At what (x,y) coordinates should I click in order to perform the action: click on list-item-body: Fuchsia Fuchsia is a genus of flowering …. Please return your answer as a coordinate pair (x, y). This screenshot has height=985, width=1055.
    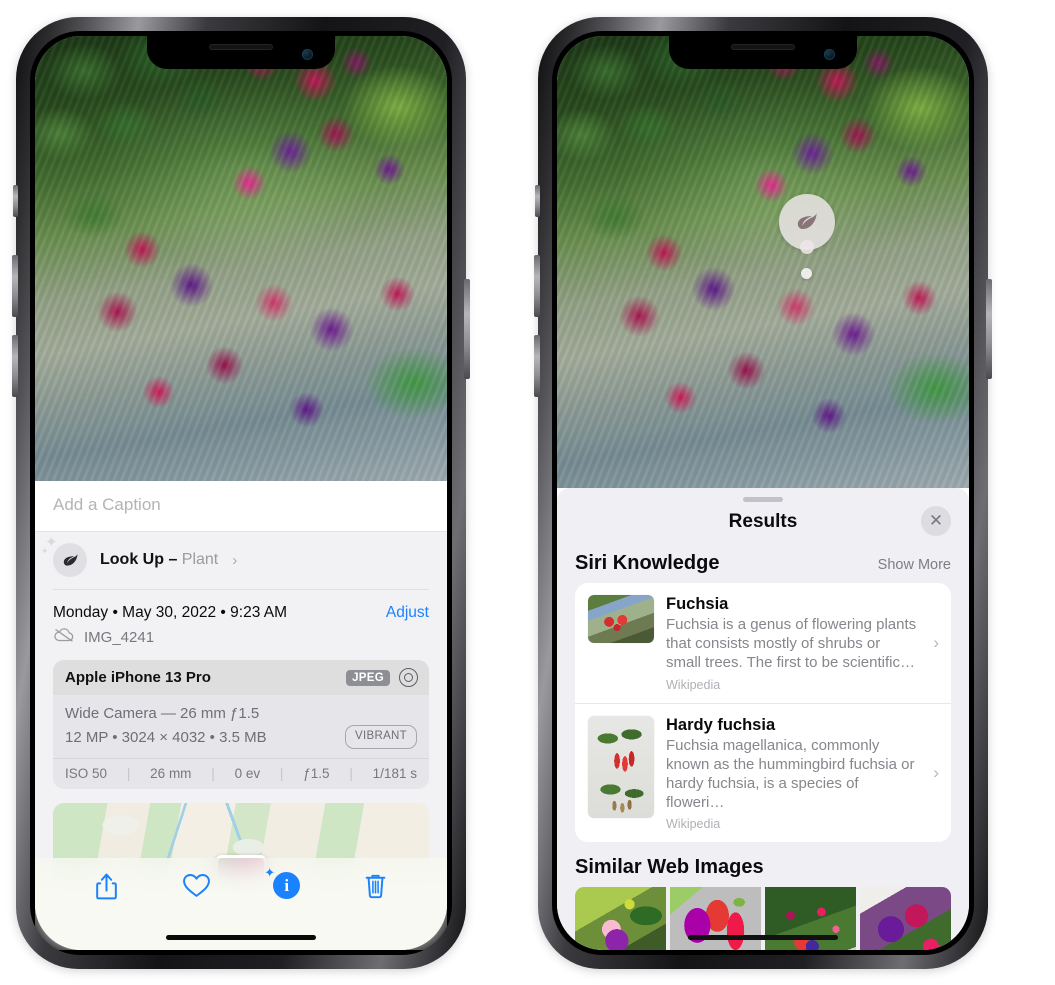
    Looking at the image, I should click on (792, 643).